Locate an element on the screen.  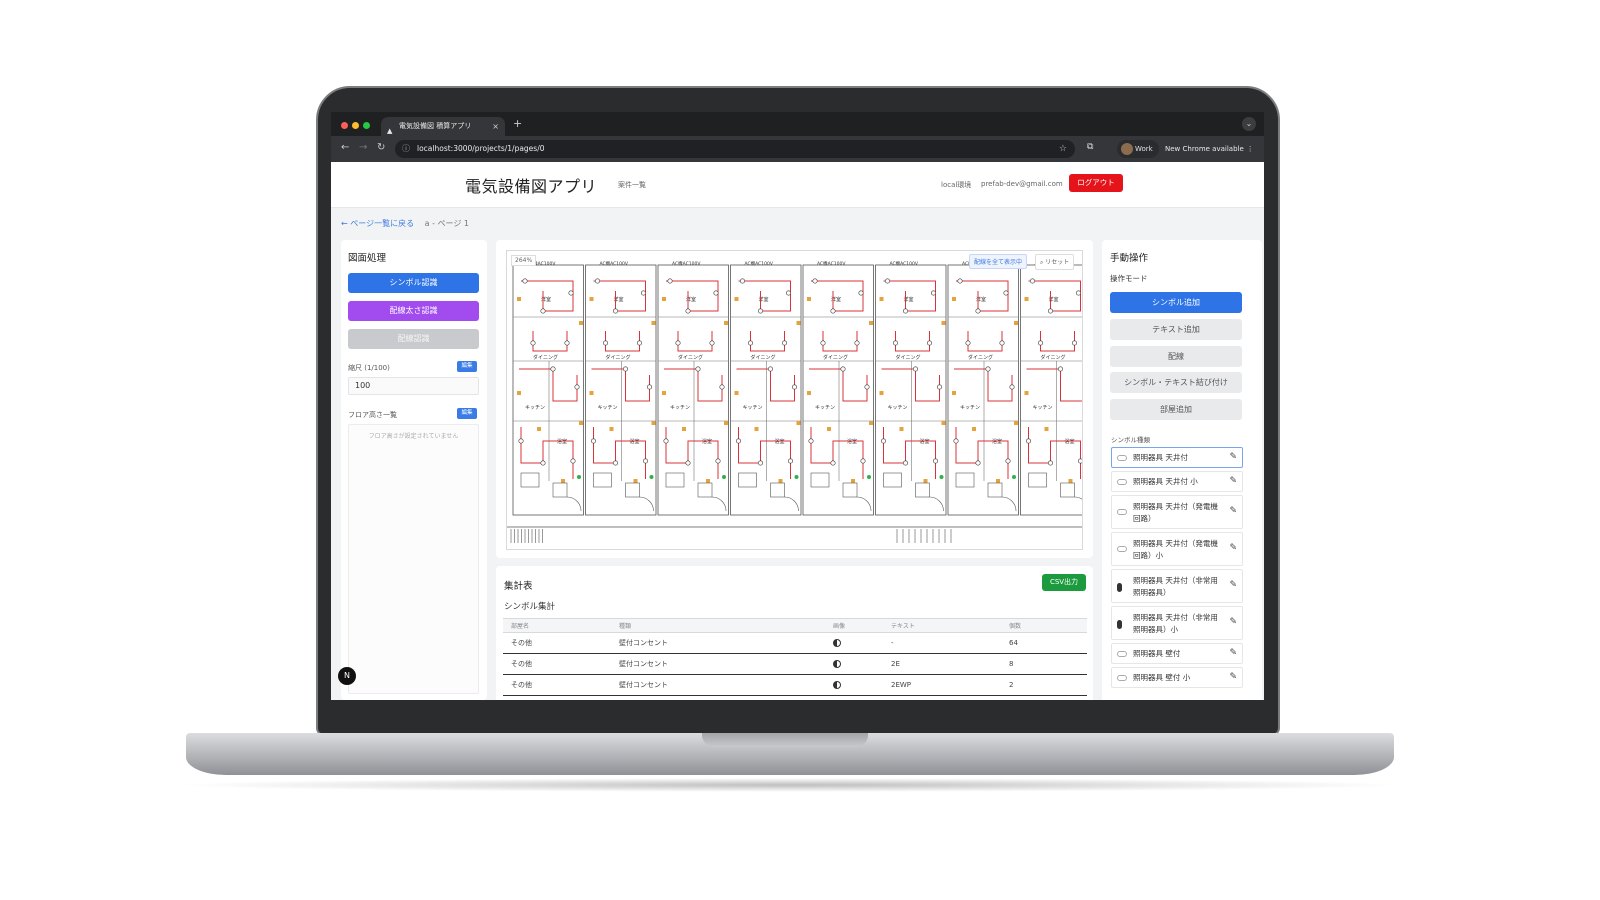
tab-search-chevron-icon: ⌄ is located at coordinates (1249, 124).